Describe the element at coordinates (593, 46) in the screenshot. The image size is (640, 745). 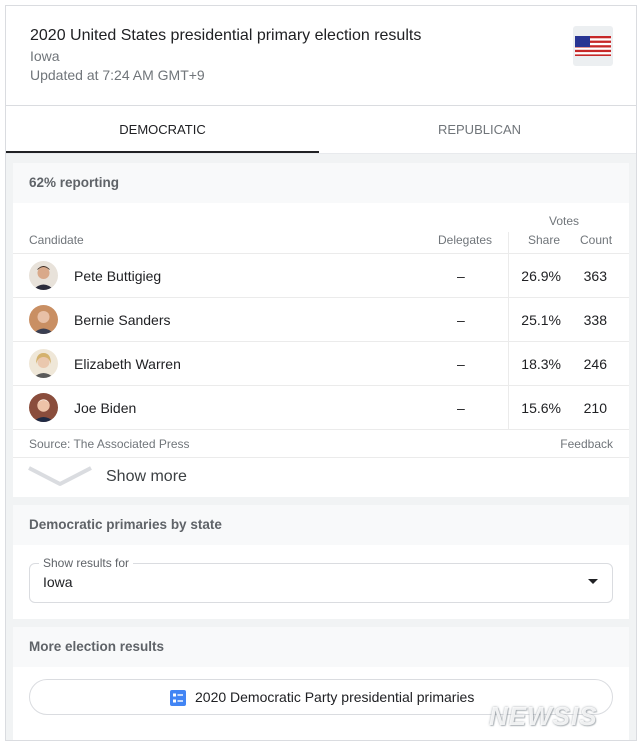
I see `us-flag-icon` at that location.